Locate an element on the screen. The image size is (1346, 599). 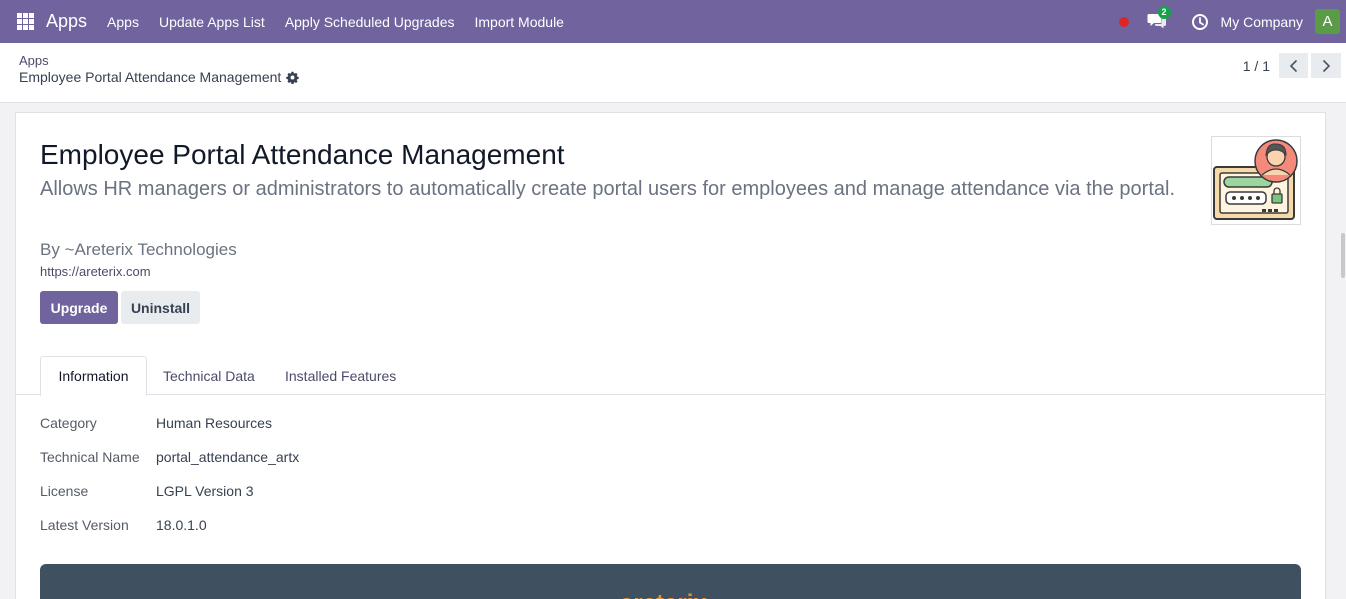
tab-technical-data: Technical Data is located at coordinates (209, 375).